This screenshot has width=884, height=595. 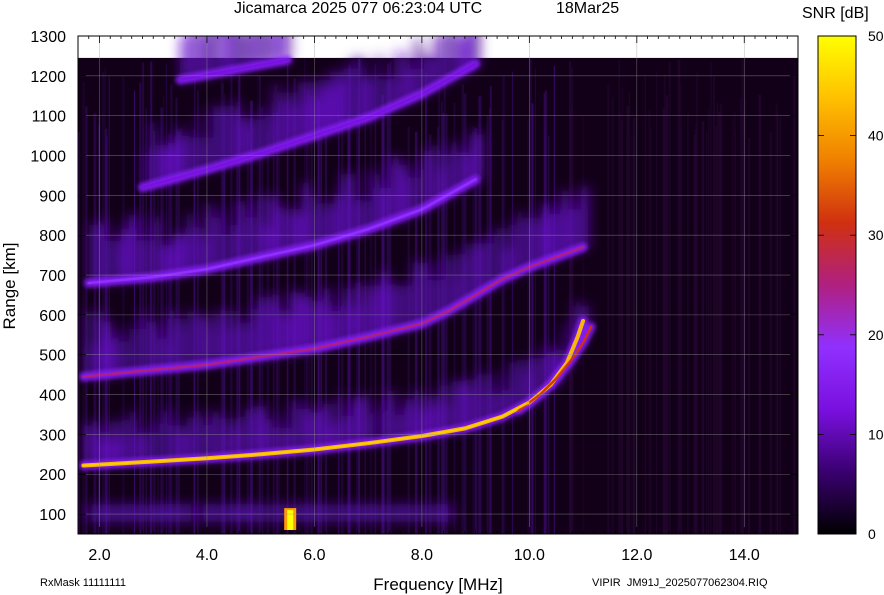 I want to click on y-tick-label: 200, so click(x=52, y=475).